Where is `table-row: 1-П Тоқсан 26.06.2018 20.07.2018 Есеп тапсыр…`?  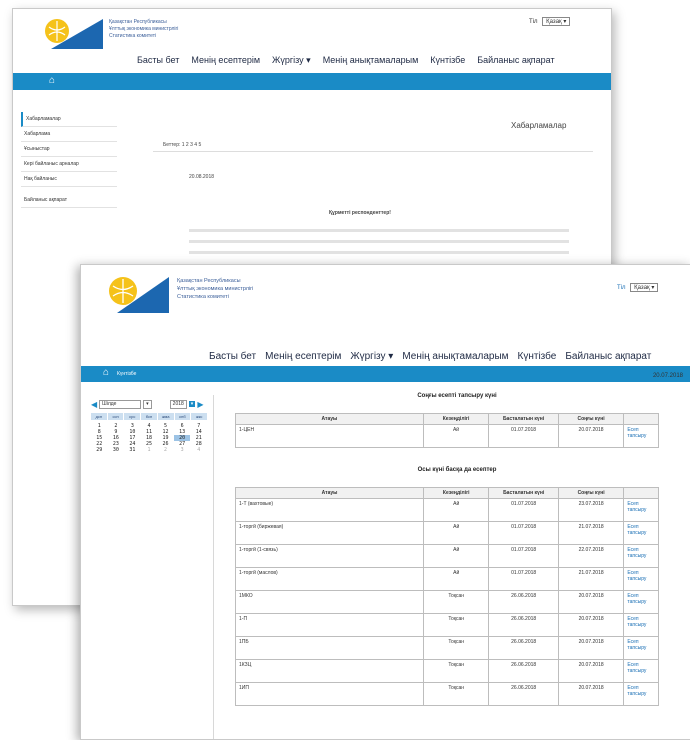 table-row: 1-П Тоқсан 26.06.2018 20.07.2018 Есеп тапсыр… is located at coordinates (447, 625).